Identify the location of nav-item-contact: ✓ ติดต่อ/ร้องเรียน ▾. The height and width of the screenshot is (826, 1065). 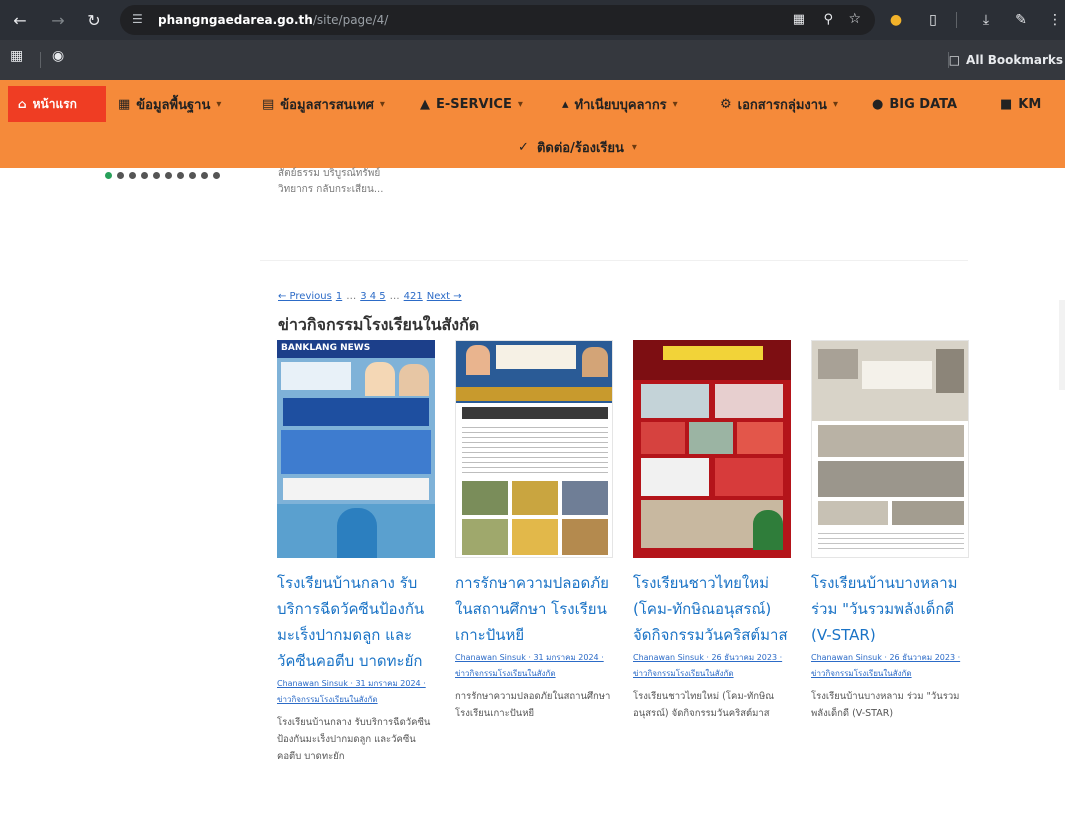
(577, 147).